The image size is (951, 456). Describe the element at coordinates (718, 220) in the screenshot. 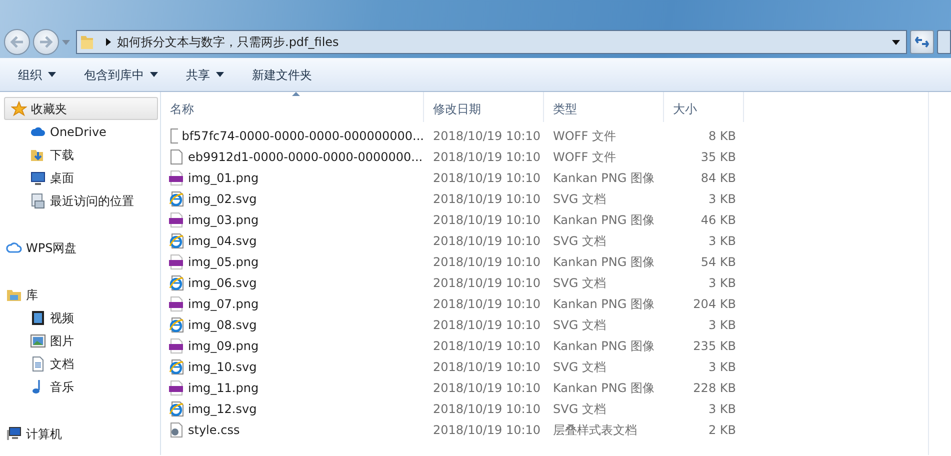

I see `table-cell-text: 46 KB` at that location.